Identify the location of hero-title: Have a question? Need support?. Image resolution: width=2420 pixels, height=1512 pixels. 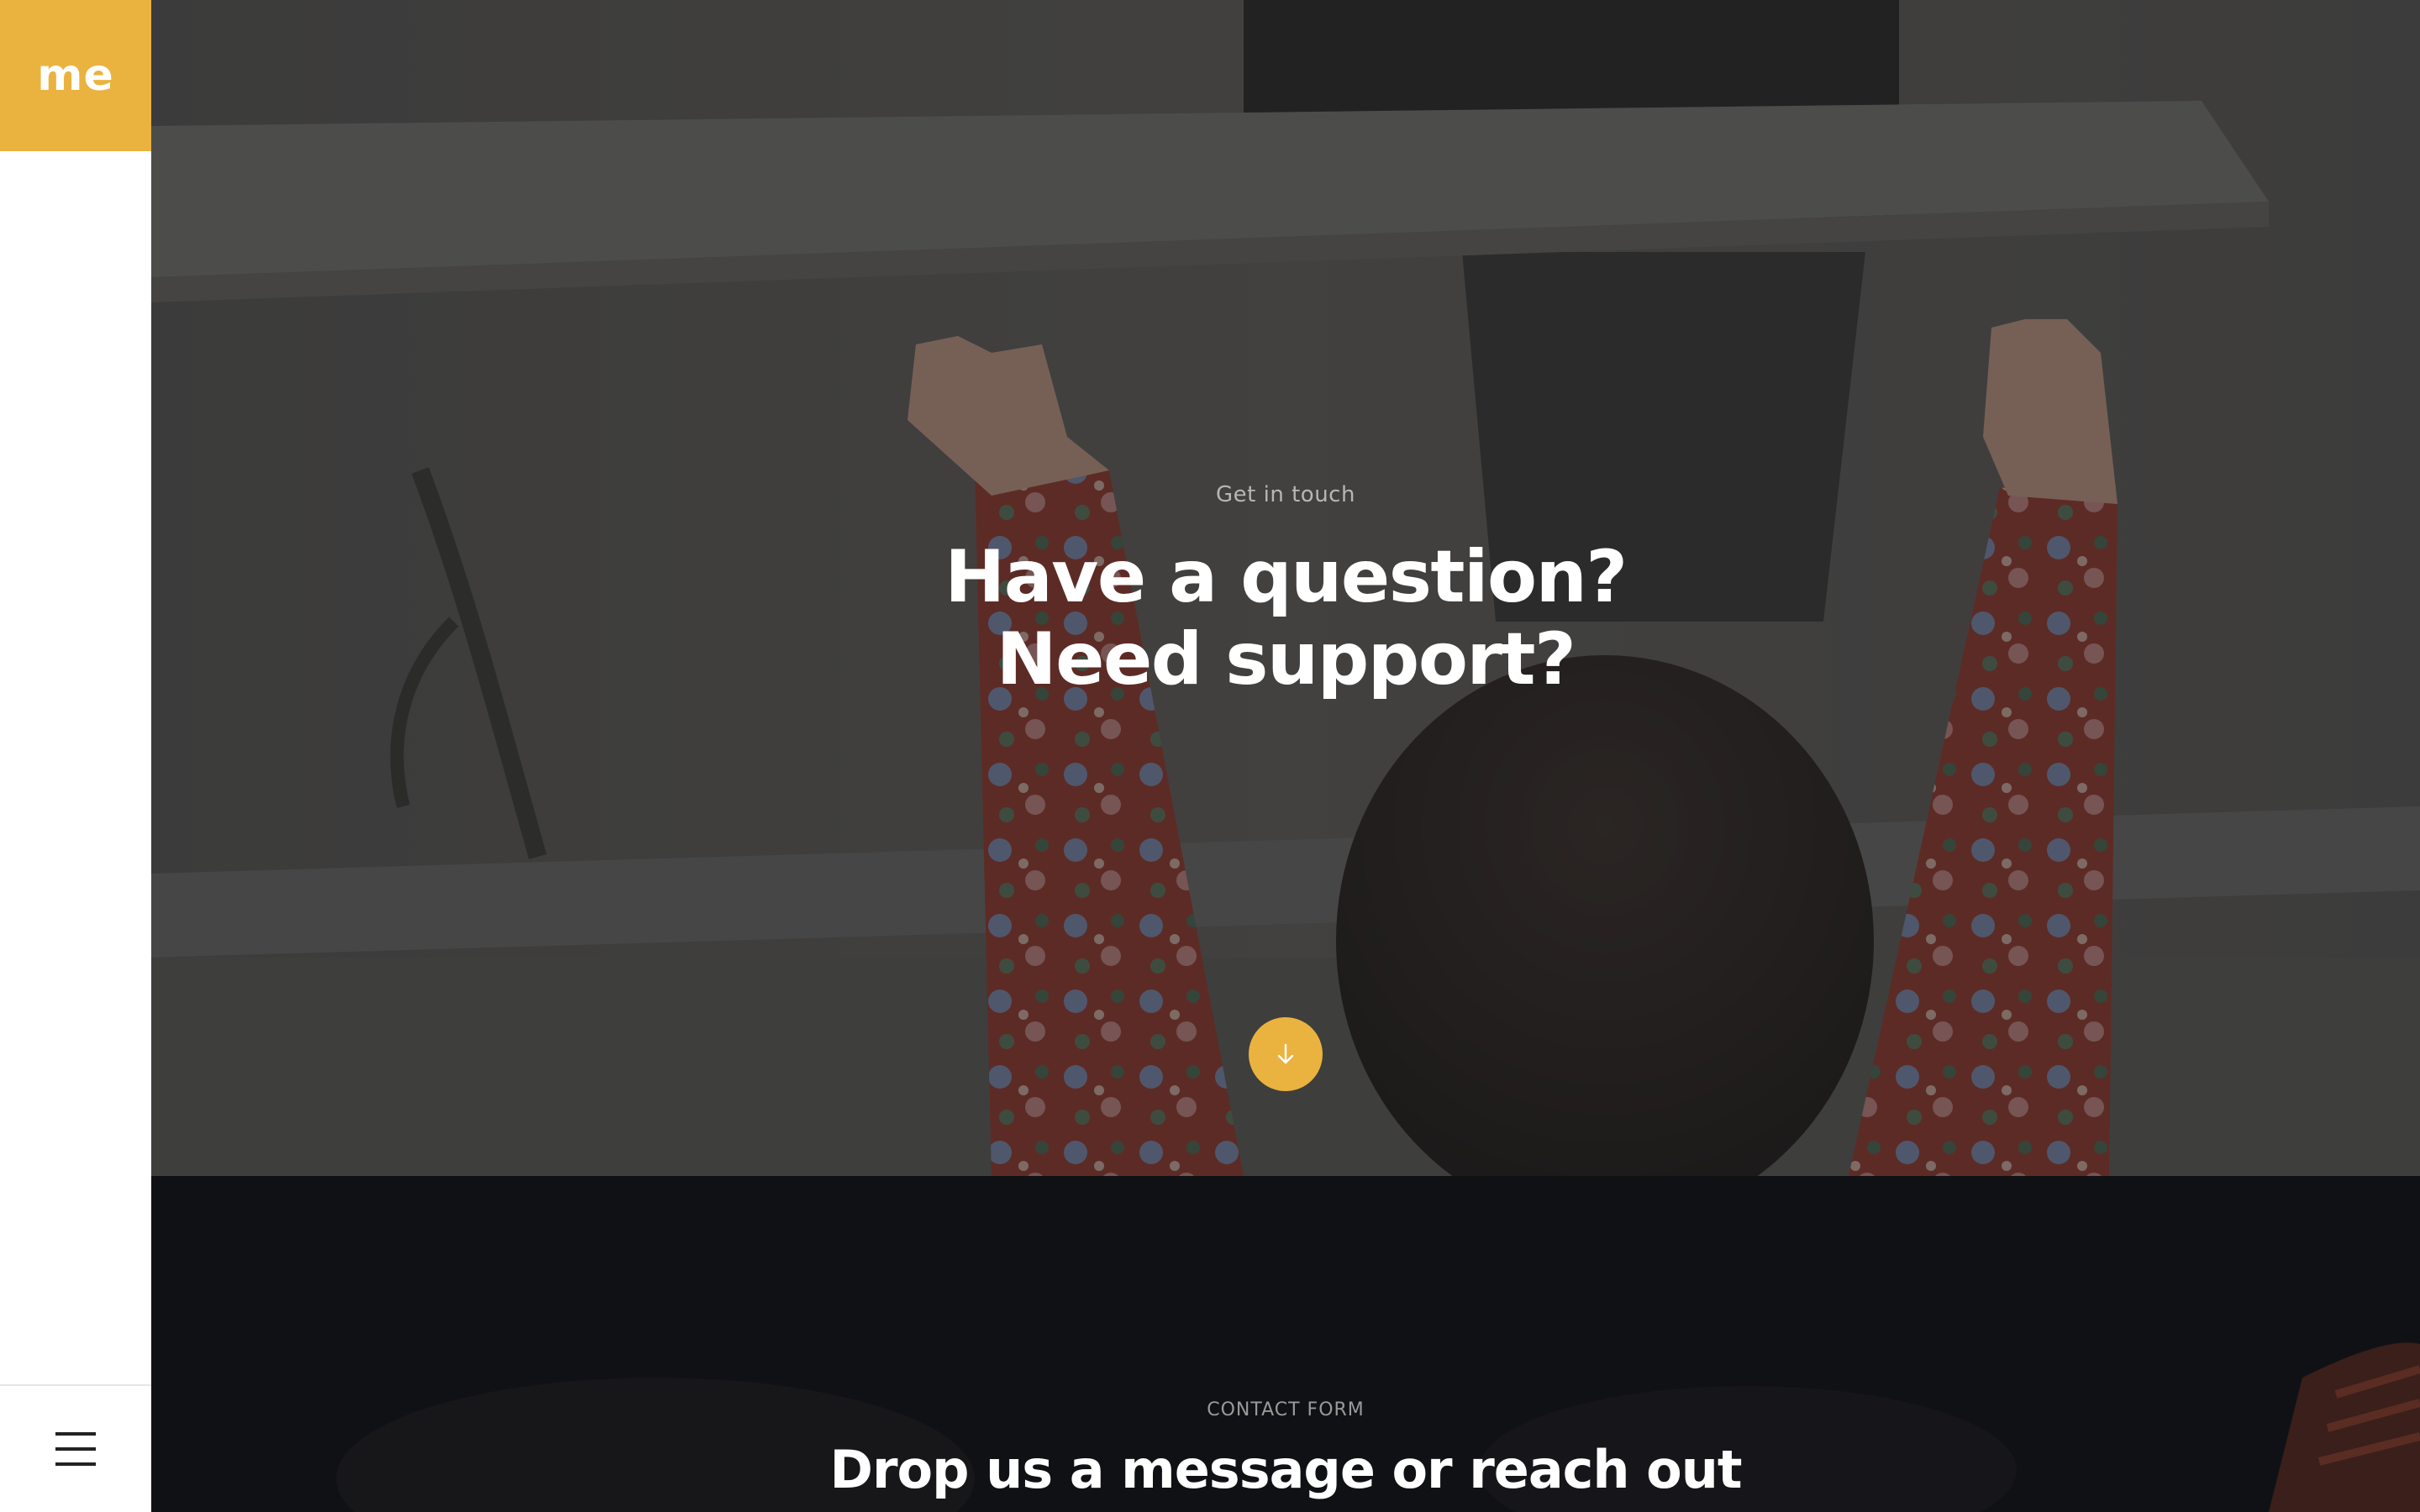
(1286, 618).